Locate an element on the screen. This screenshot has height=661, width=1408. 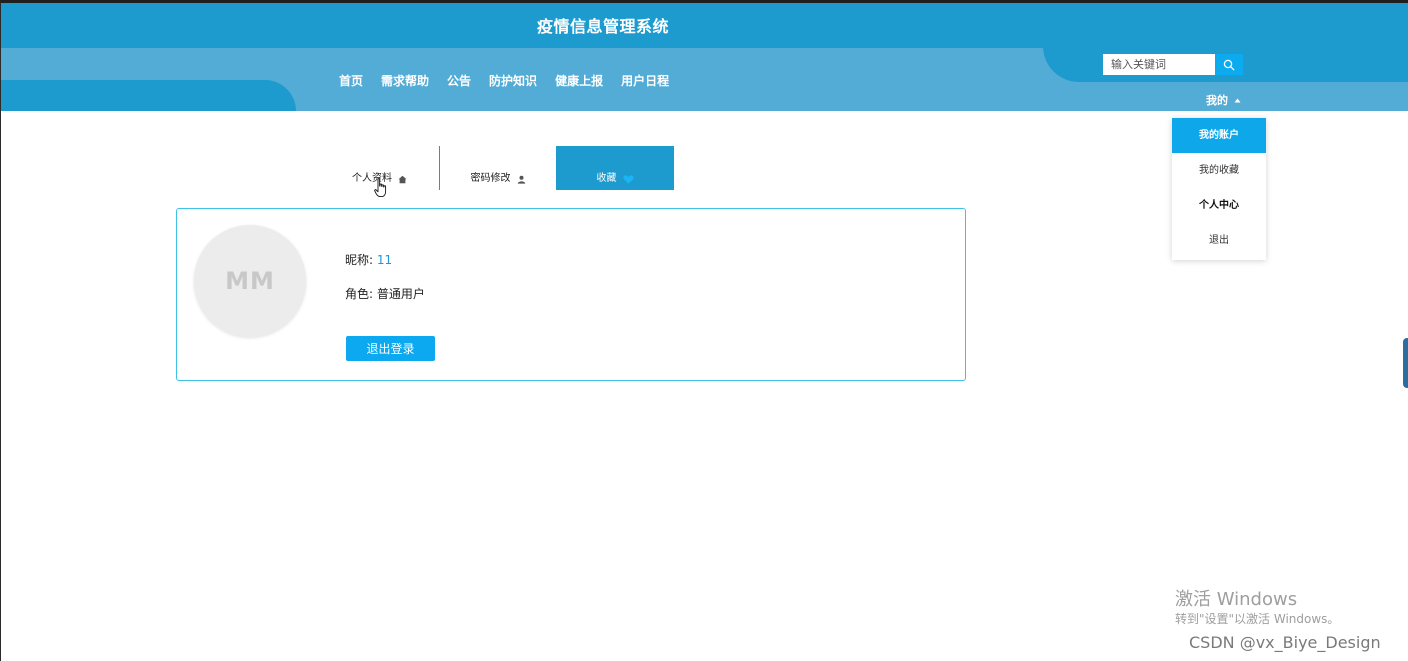
avatar: MM is located at coordinates (250, 281).